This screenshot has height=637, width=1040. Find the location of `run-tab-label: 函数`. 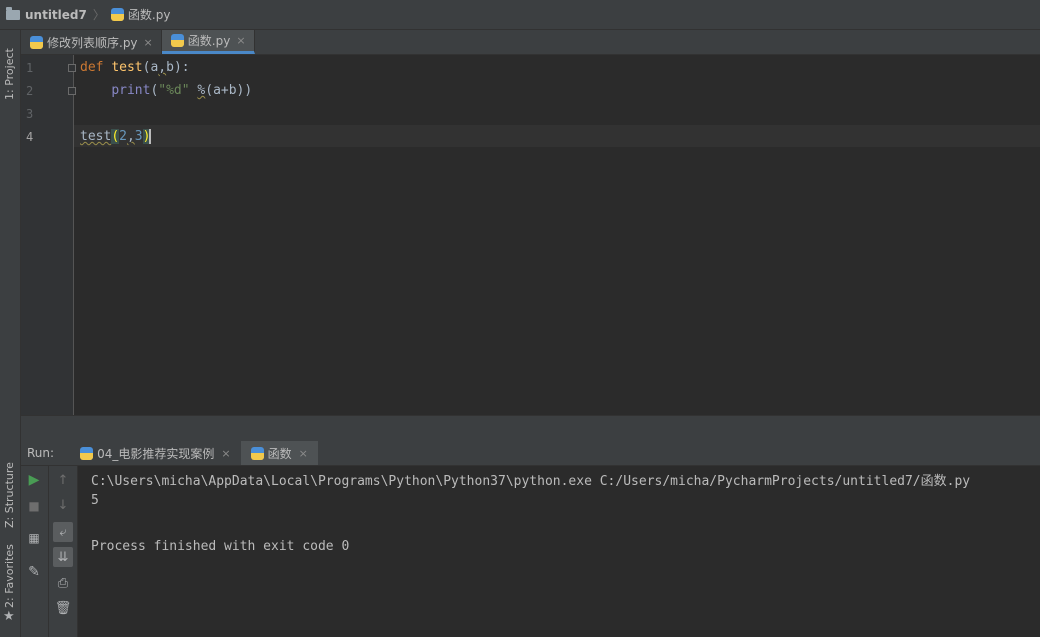

run-tab-label: 函数 is located at coordinates (279, 453).